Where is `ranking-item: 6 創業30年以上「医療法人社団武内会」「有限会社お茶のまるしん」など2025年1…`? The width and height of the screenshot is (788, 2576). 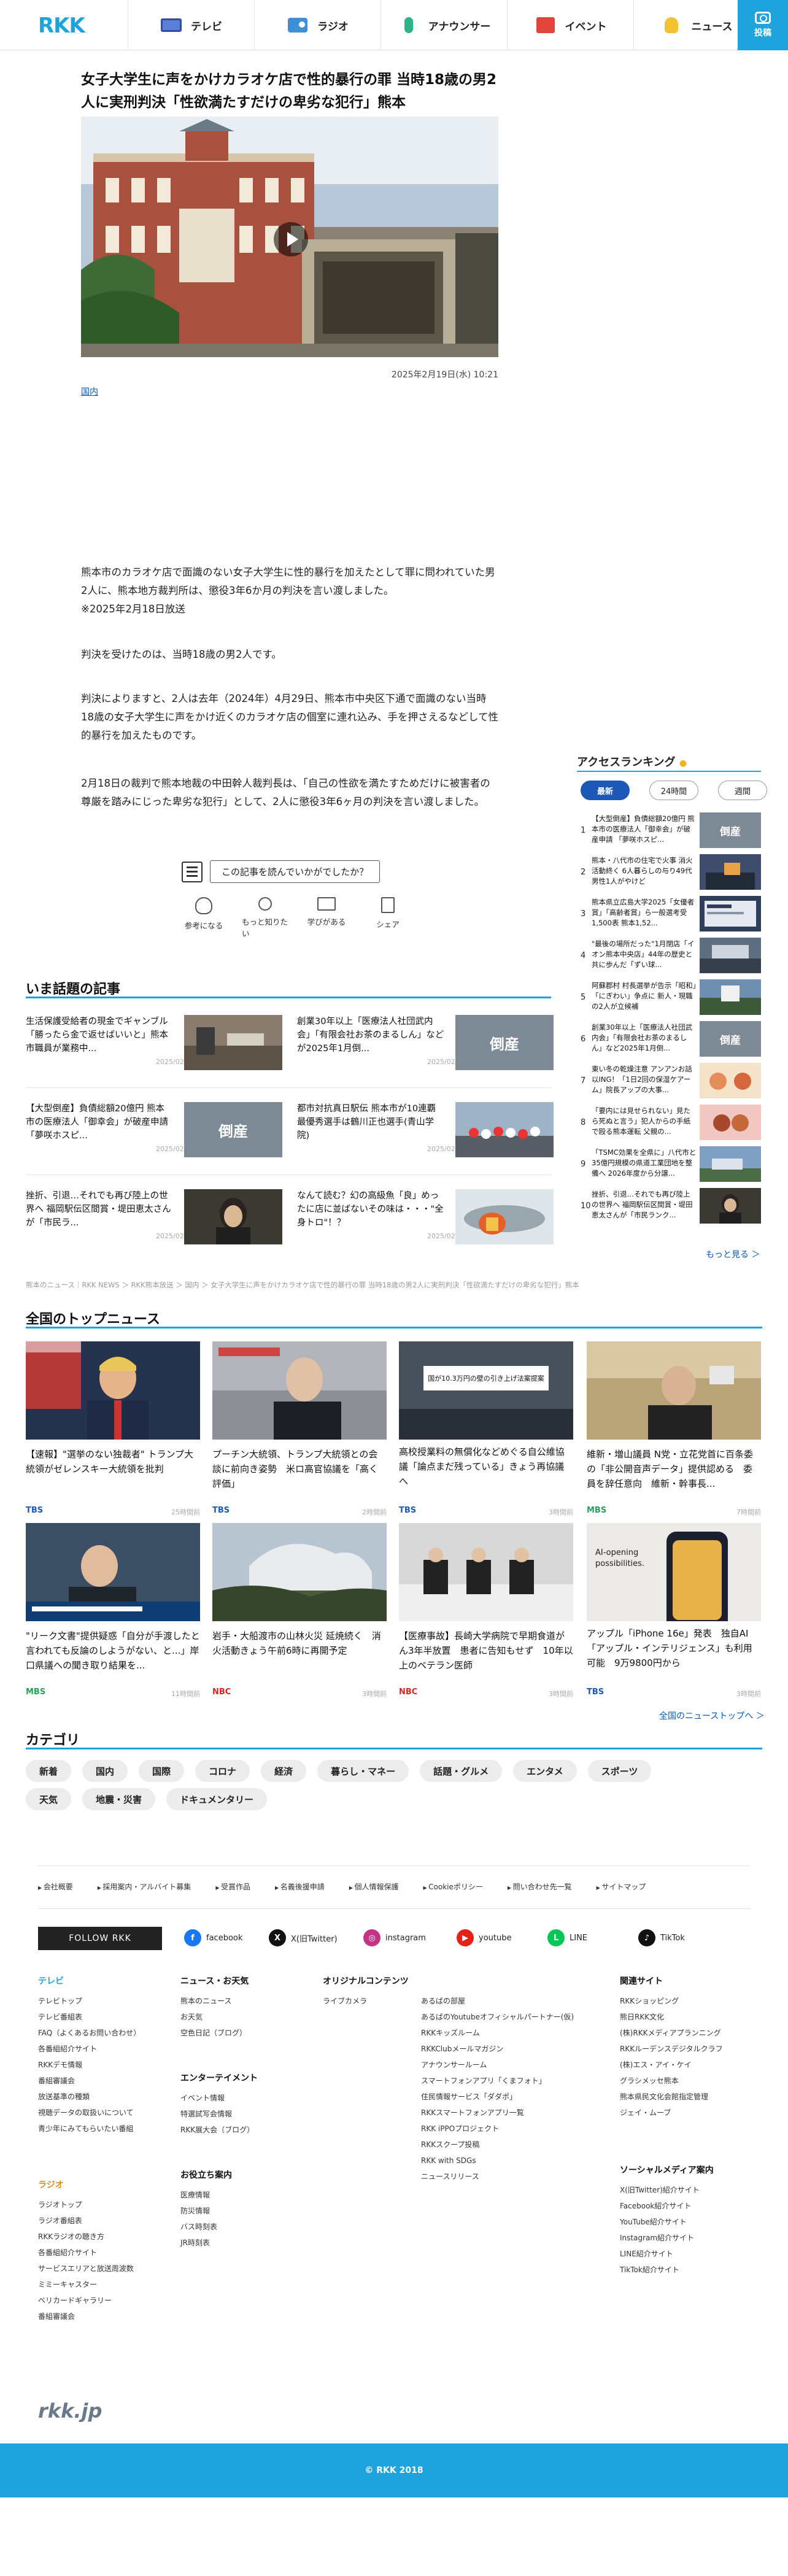
ranking-item: 6 創業30年以上「医療法人社団武内会」「有限会社お茶のまるしん」など2025年1… is located at coordinates (669, 1040).